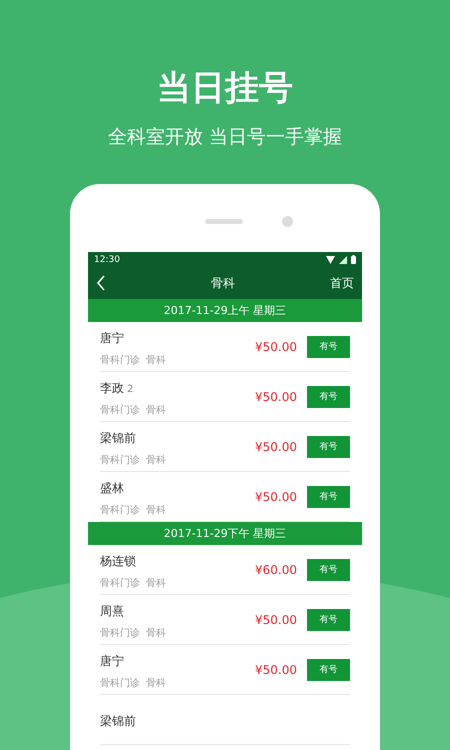 Image resolution: width=450 pixels, height=750 pixels. What do you see at coordinates (343, 260) in the screenshot?
I see `signal-icon` at bounding box center [343, 260].